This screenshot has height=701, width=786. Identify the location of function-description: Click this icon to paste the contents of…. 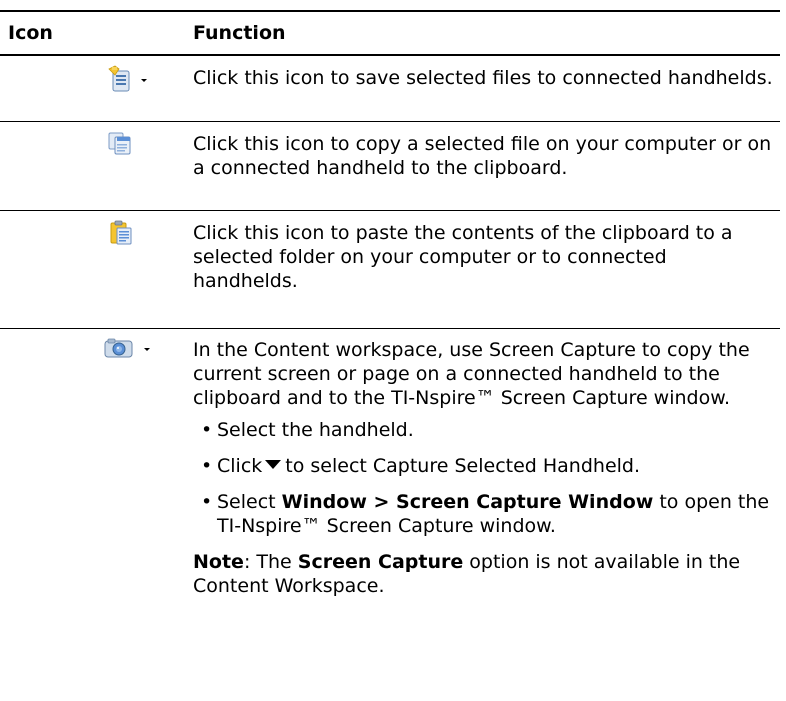
(463, 257).